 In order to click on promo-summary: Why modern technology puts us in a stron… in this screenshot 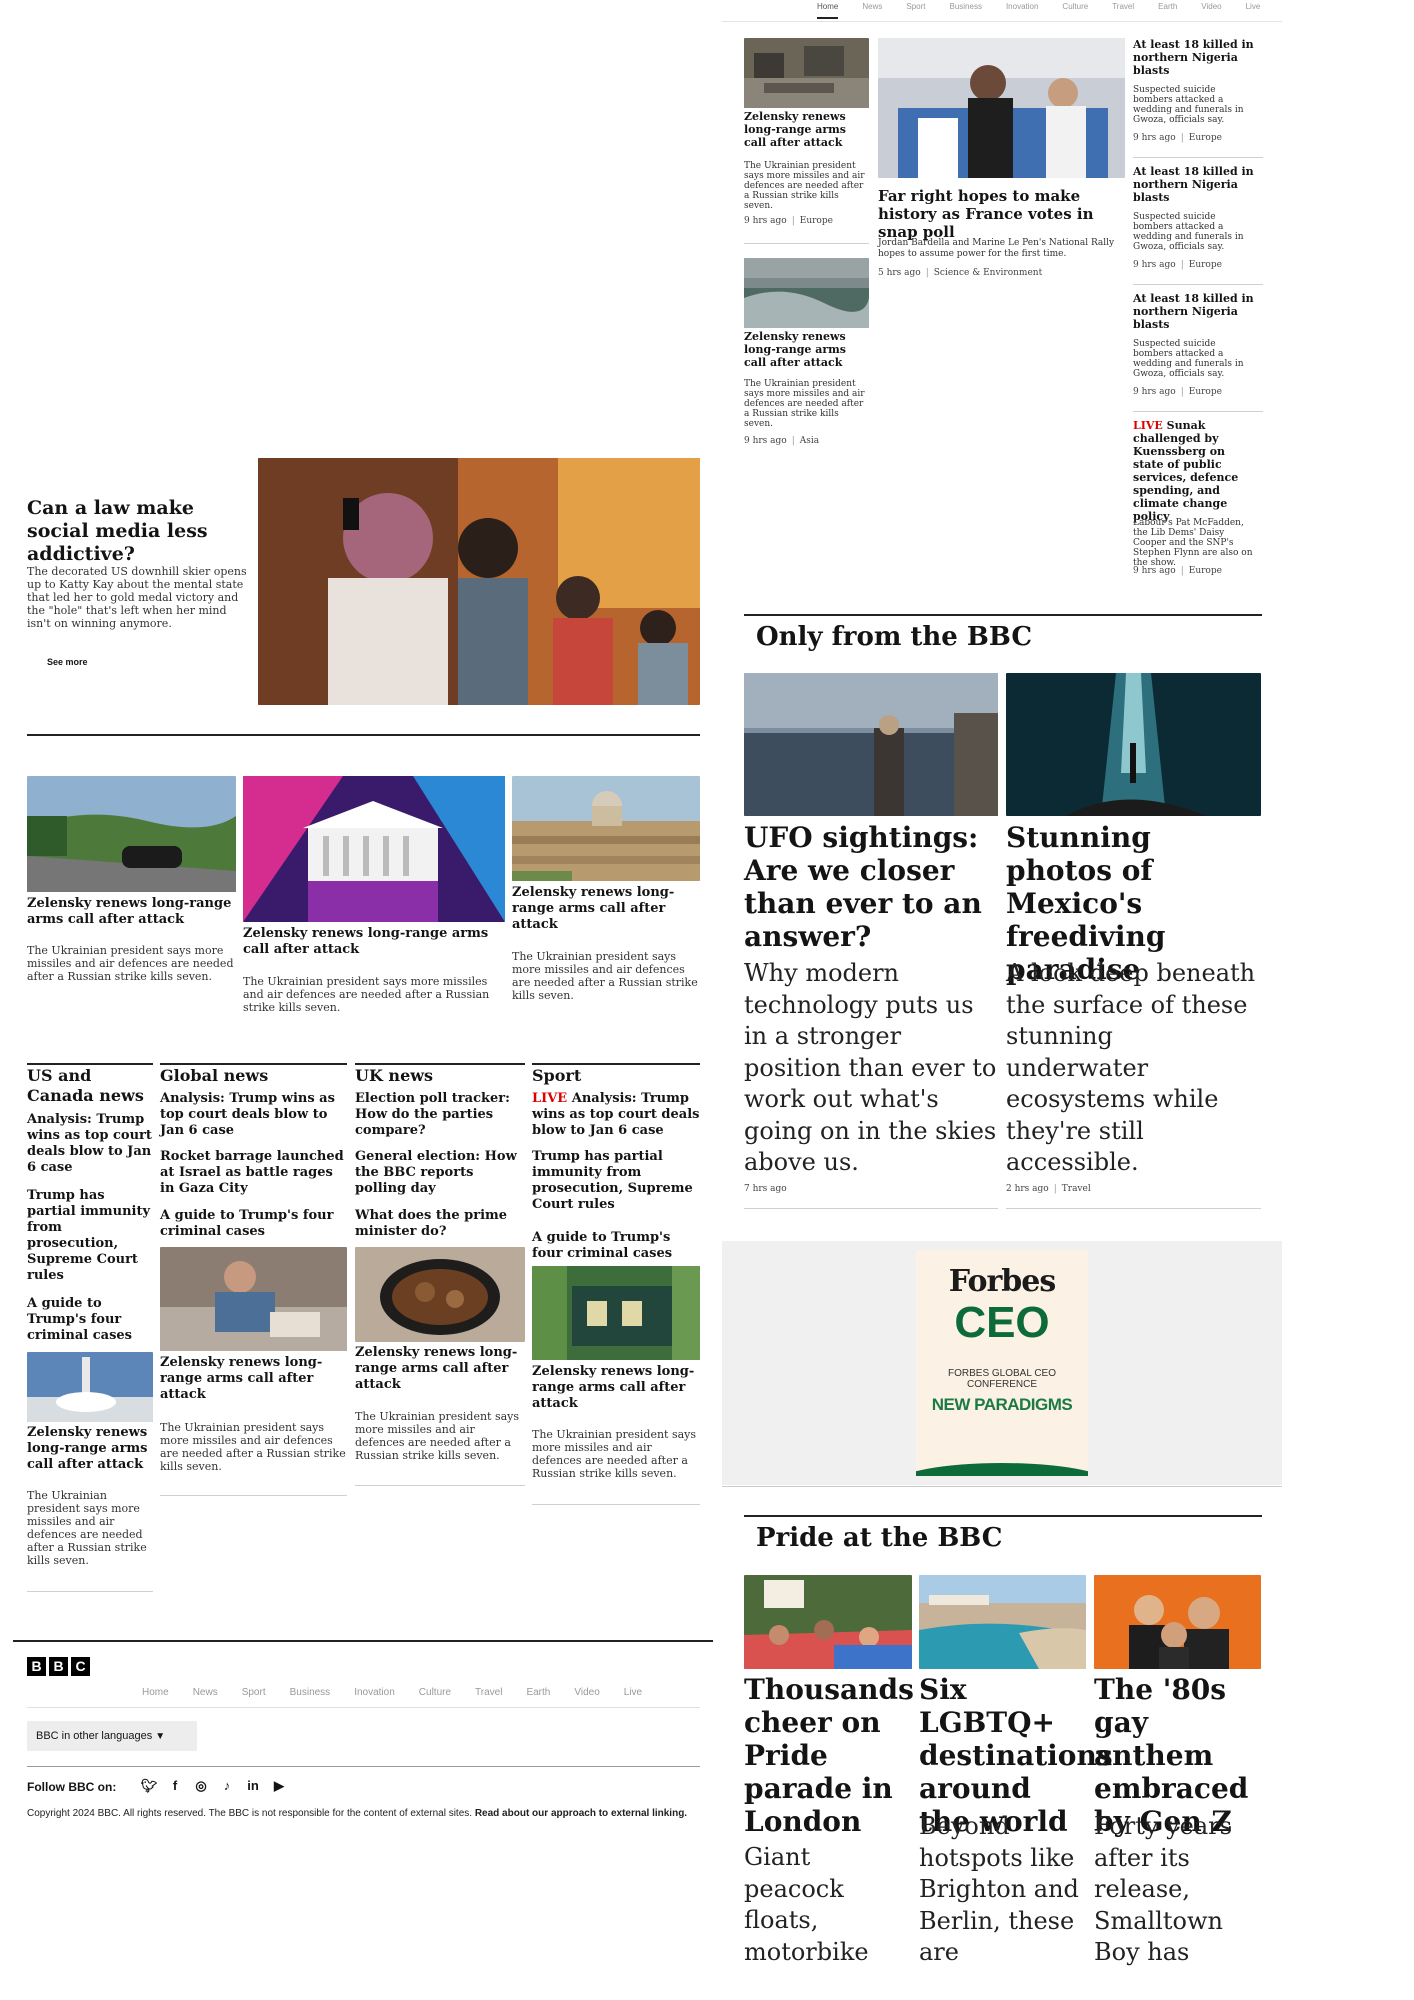, I will do `click(870, 1067)`.